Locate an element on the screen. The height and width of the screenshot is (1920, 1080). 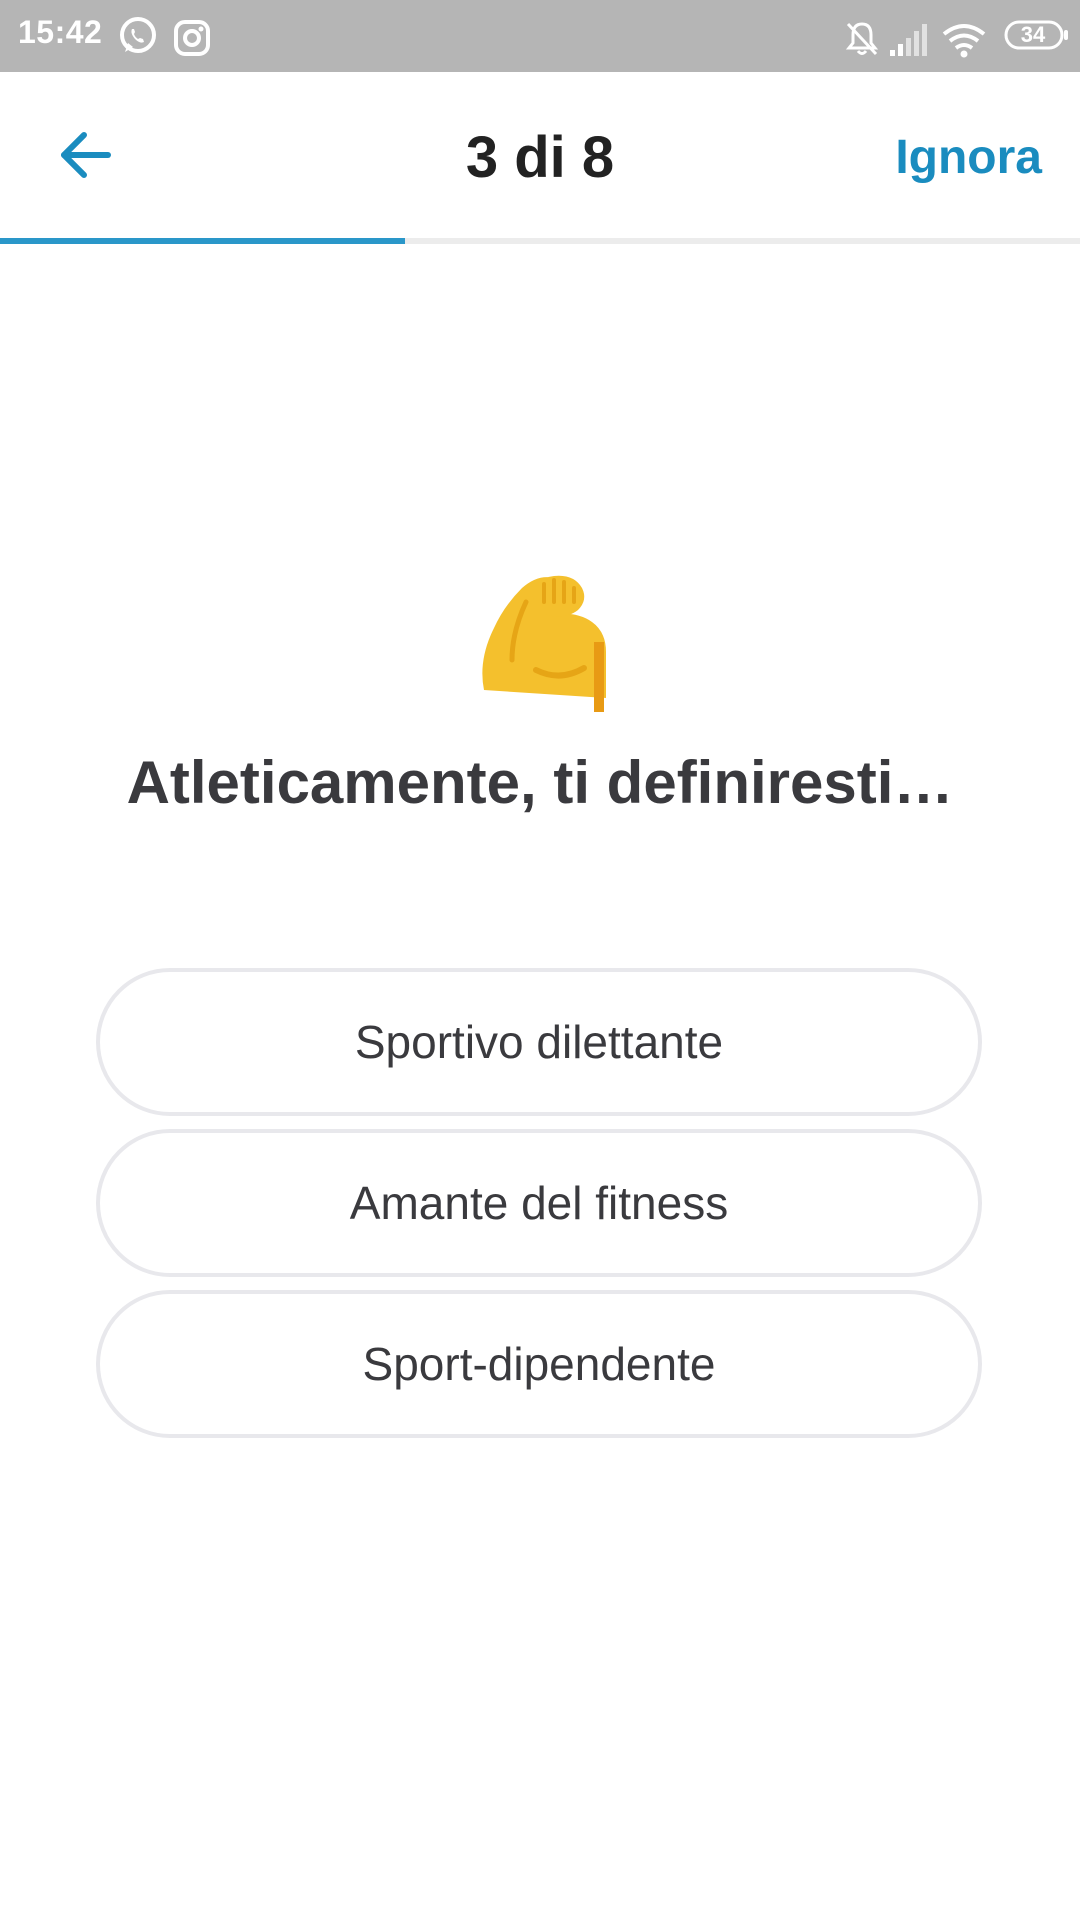
progress-bar is located at coordinates (540, 241).